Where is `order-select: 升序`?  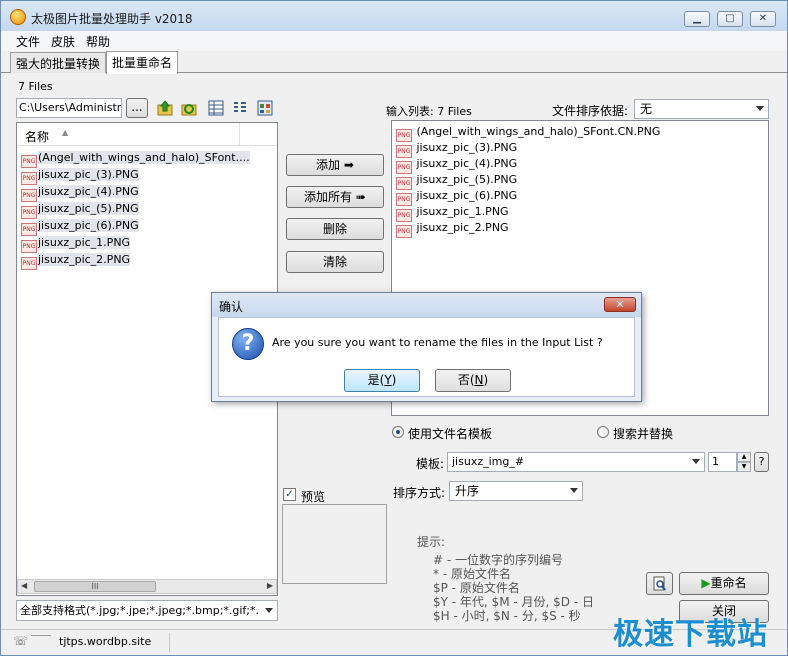 order-select: 升序 is located at coordinates (516, 491).